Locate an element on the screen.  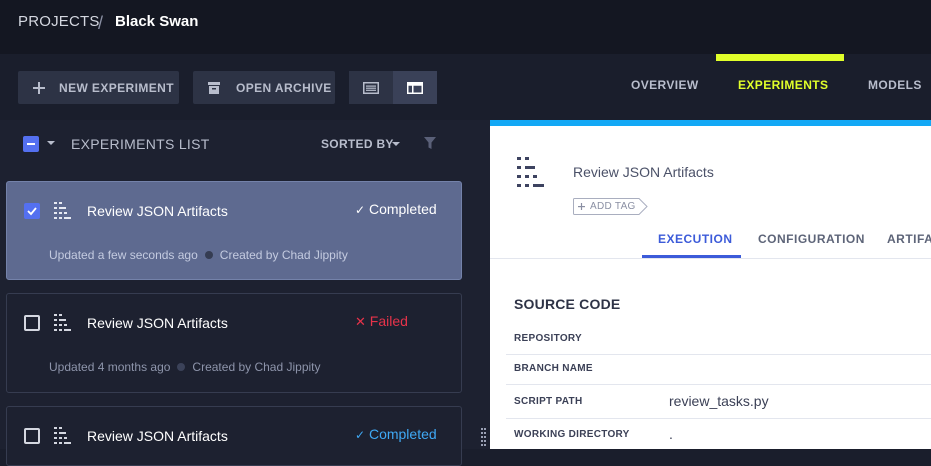
panel-resizer is located at coordinates (483, 284).